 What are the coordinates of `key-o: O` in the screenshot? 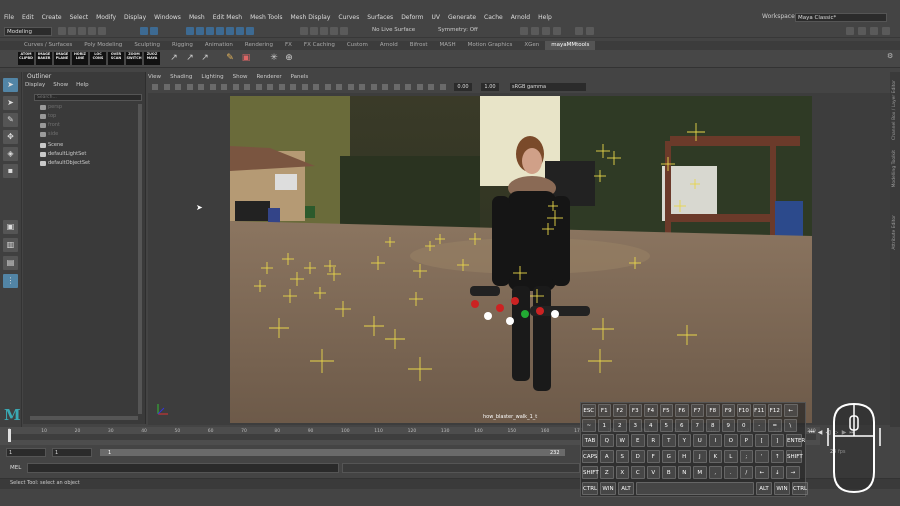 It's located at (731, 440).